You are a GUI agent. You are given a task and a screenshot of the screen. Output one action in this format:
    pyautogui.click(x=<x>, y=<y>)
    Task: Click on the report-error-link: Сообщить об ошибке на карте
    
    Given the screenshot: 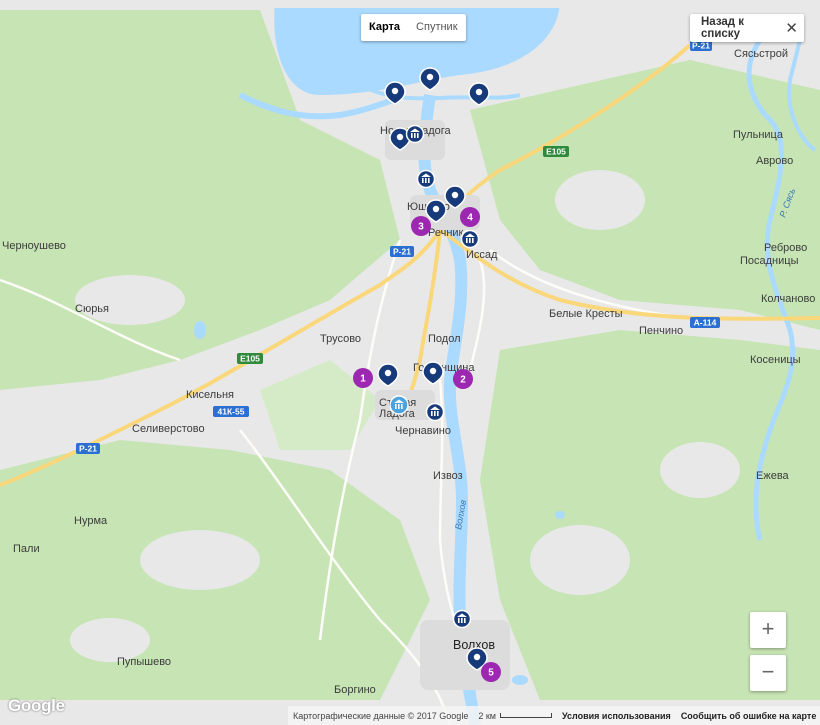 What is the action you would take?
    pyautogui.click(x=748, y=716)
    